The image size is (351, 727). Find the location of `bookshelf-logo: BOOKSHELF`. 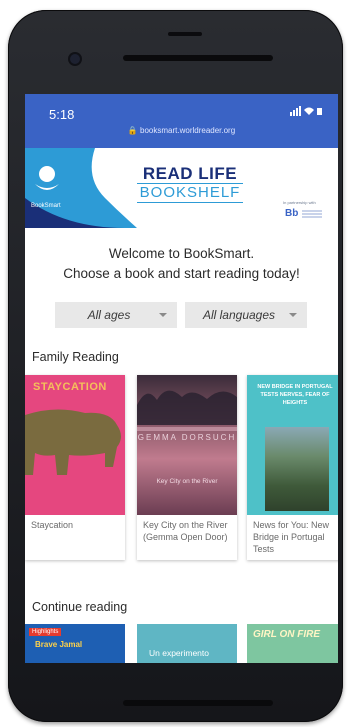

bookshelf-logo: BOOKSHELF is located at coordinates (190, 192).